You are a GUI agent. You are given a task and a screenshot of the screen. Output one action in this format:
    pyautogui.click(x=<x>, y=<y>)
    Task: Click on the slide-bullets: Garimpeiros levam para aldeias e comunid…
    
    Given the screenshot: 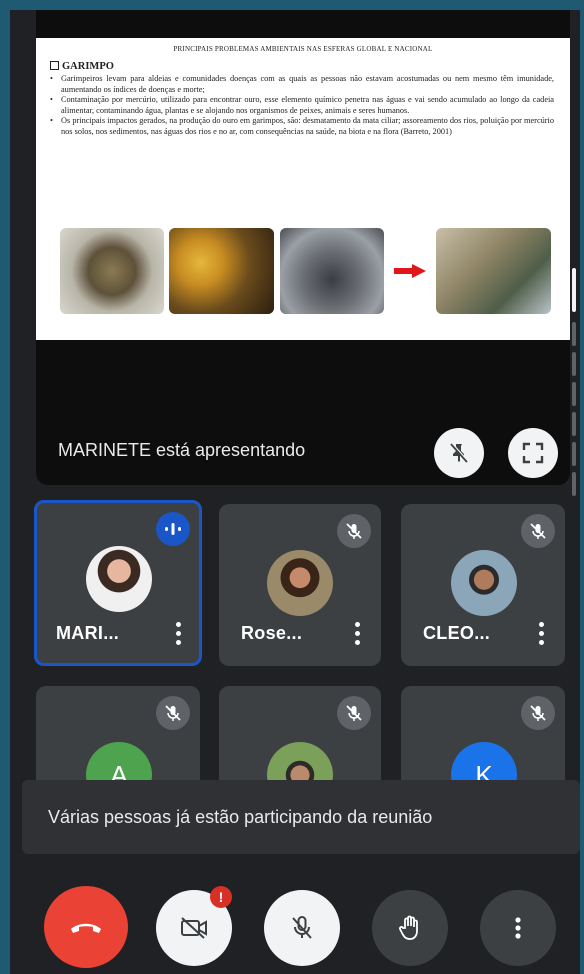 What is the action you would take?
    pyautogui.click(x=303, y=106)
    